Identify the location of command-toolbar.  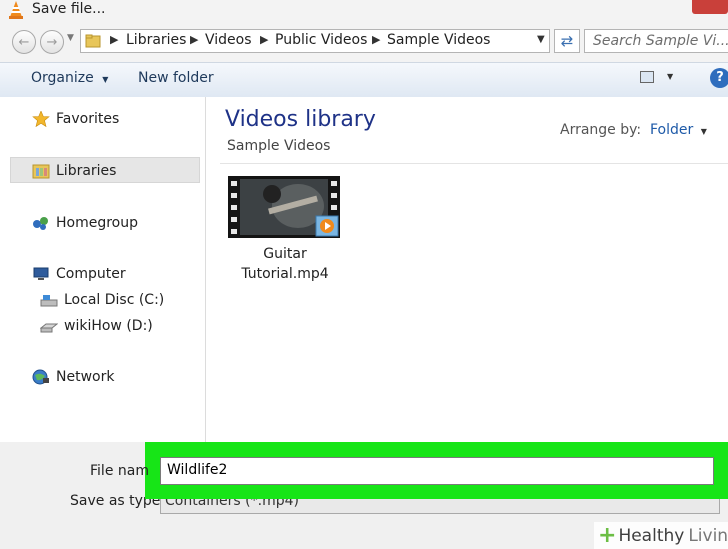
(364, 80).